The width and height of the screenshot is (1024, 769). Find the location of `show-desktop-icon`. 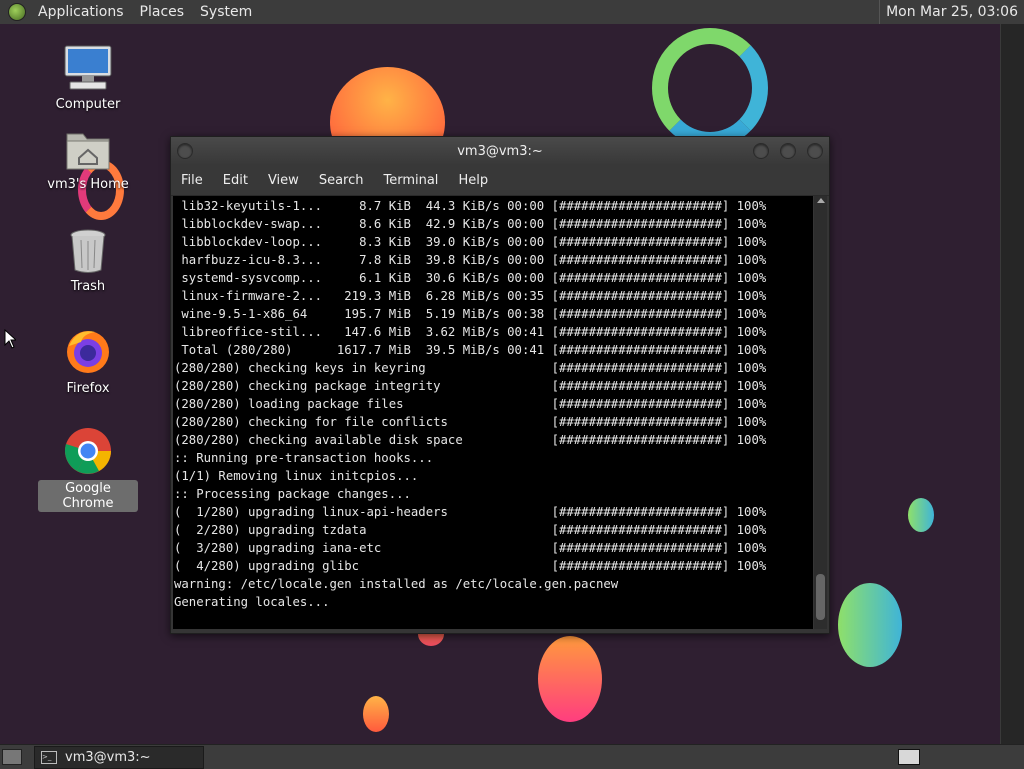

show-desktop-icon is located at coordinates (12, 757).